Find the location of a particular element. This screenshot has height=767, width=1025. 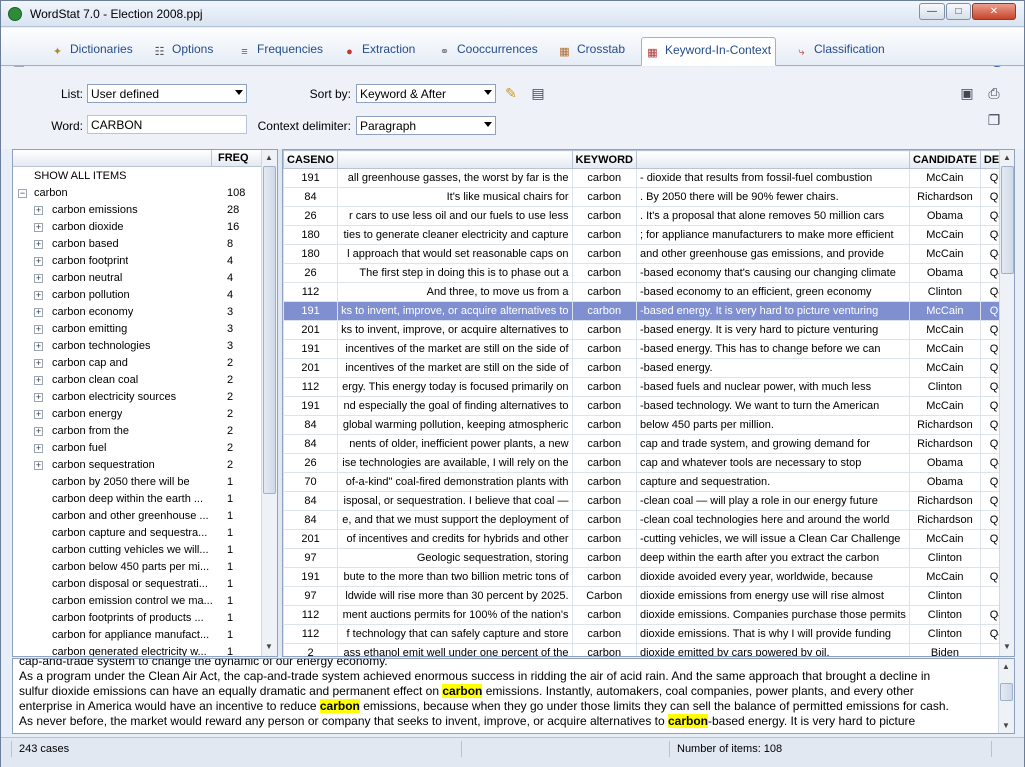

list-item: + carbon based 8 is located at coordinates (137, 244).